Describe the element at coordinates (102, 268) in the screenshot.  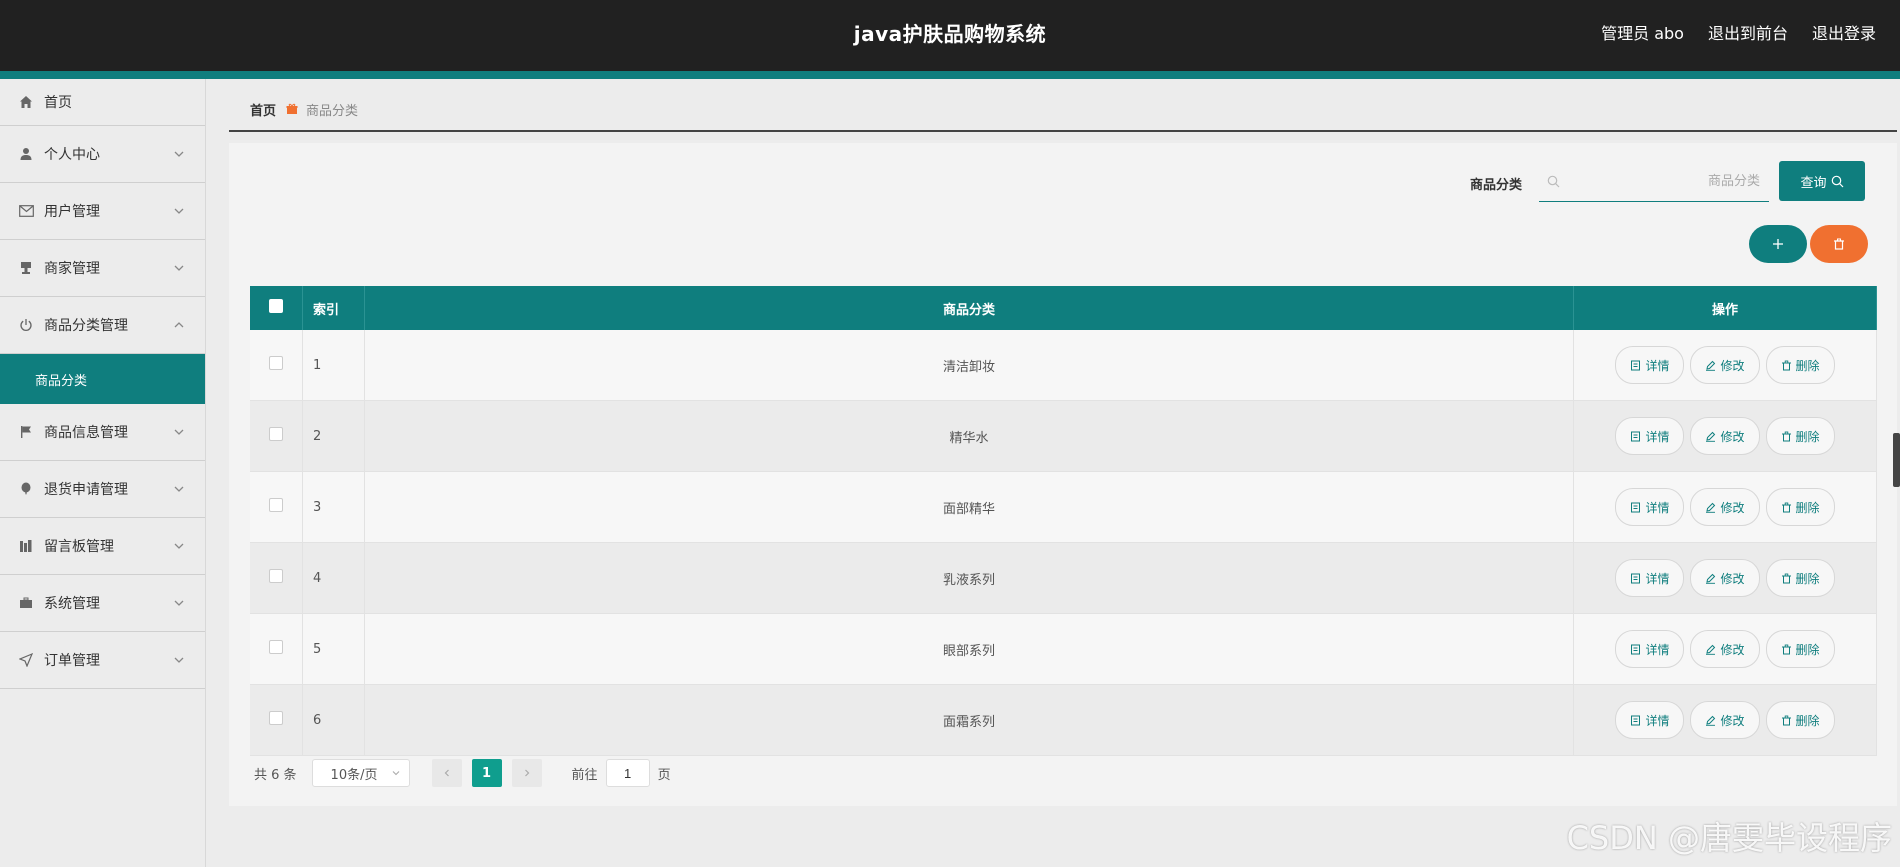
I see `sidebar-item-merchants: 商家管理` at that location.